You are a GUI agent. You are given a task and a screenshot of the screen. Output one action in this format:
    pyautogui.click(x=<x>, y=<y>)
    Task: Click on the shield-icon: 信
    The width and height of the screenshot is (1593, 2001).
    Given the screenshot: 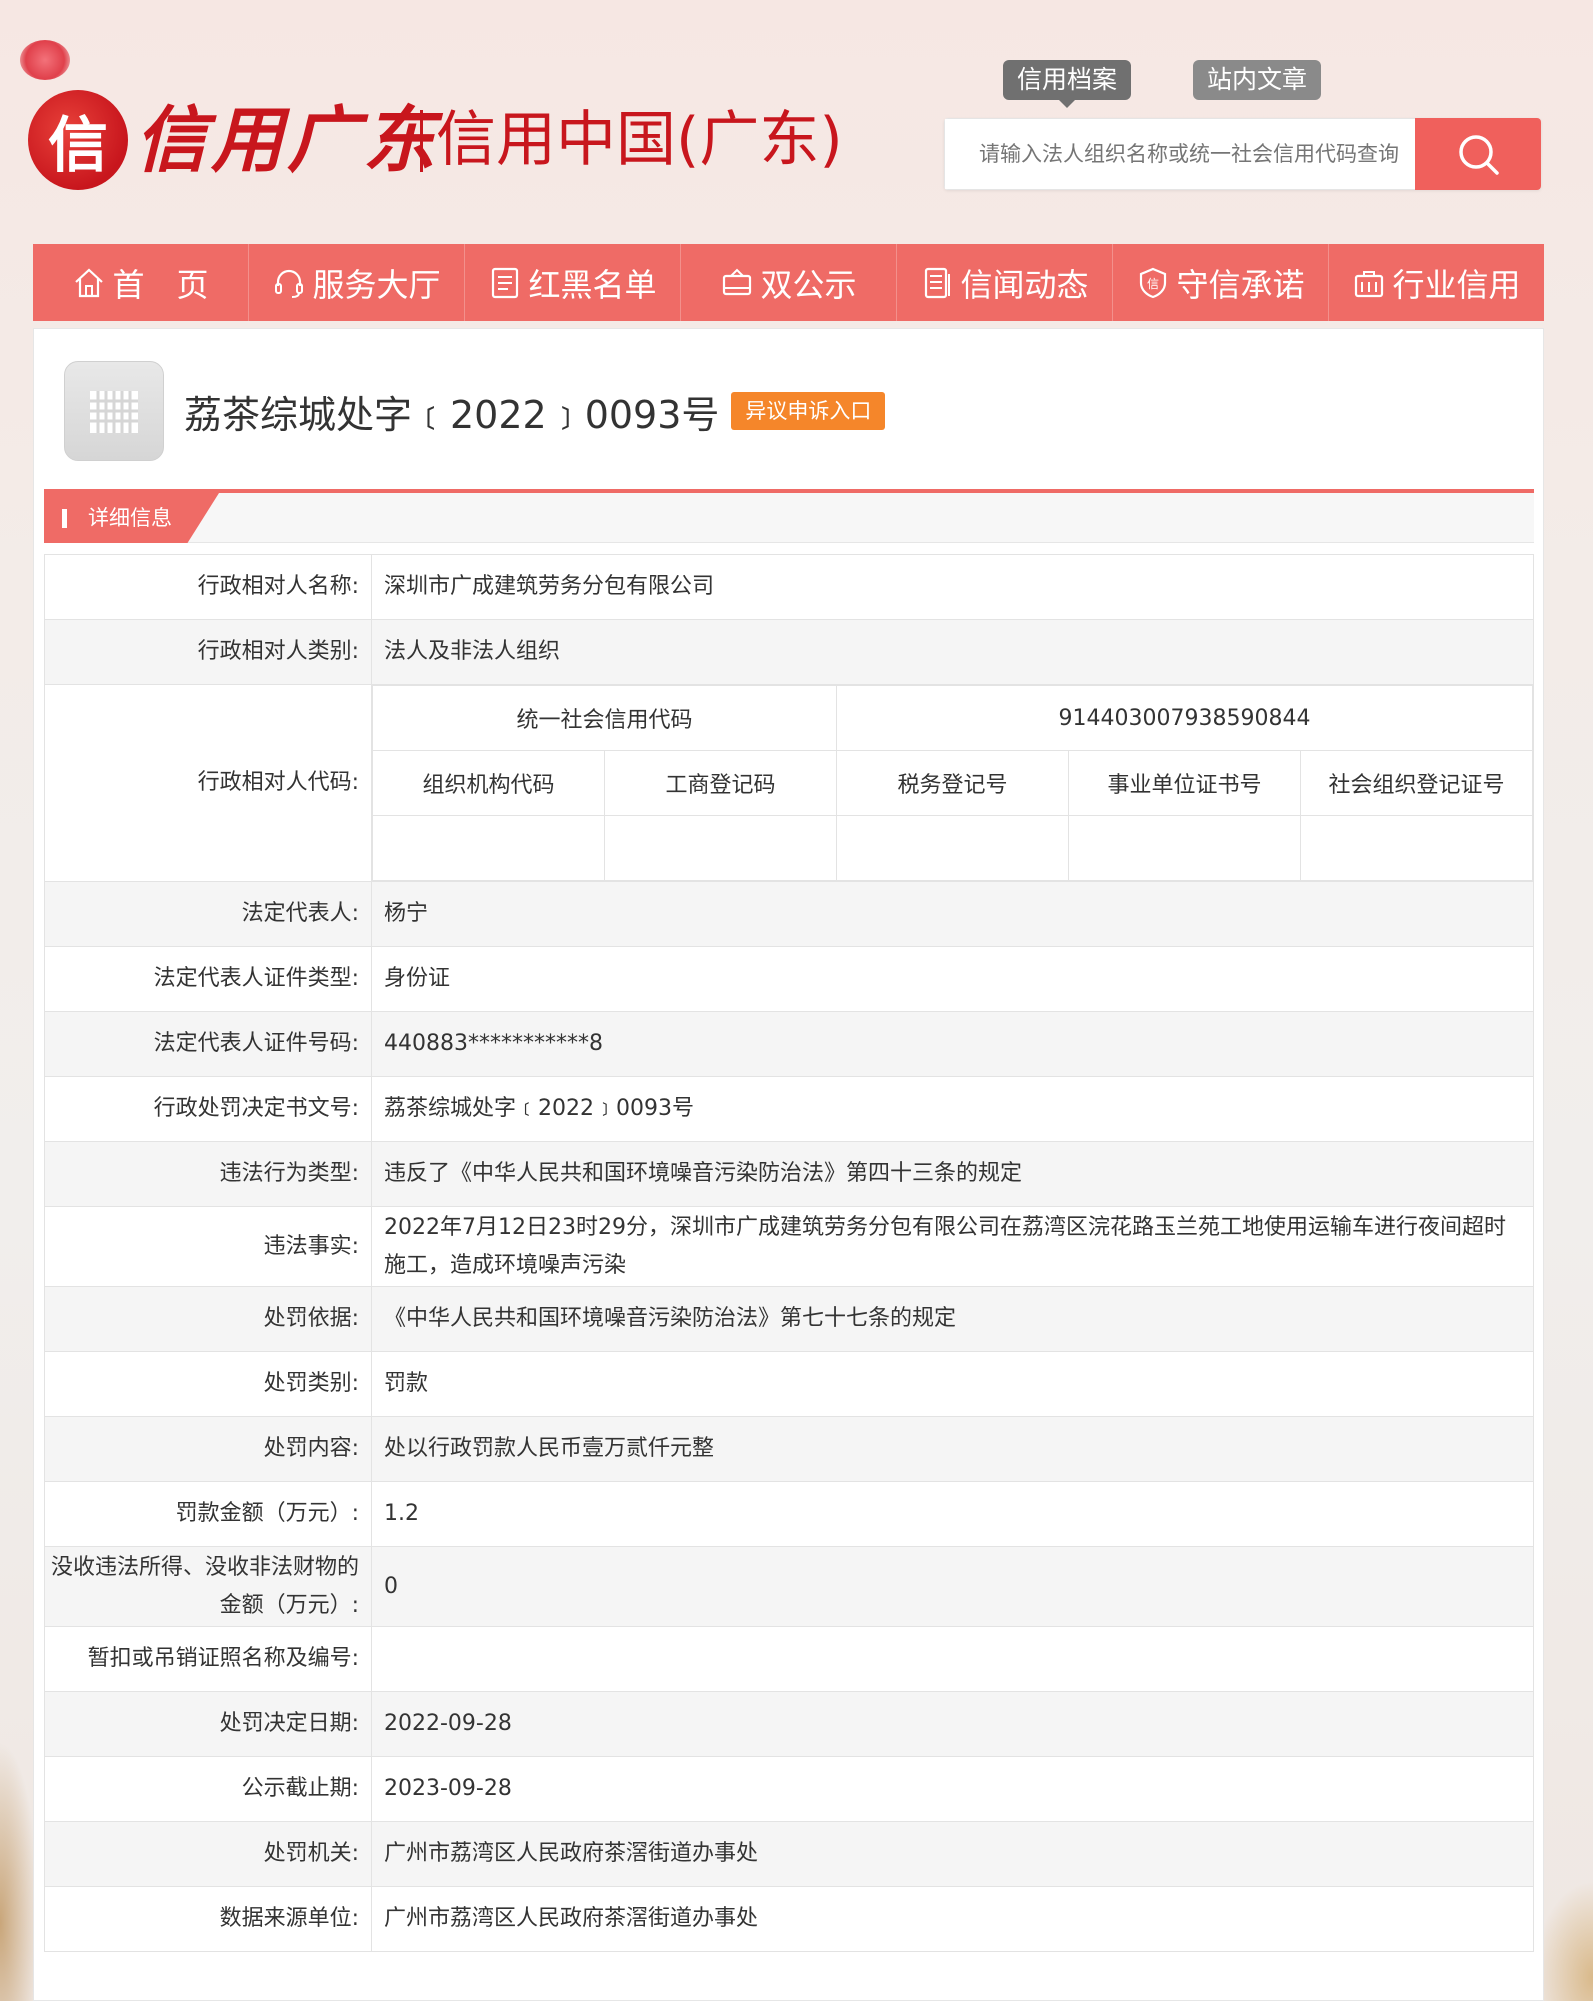 What is the action you would take?
    pyautogui.click(x=1153, y=283)
    